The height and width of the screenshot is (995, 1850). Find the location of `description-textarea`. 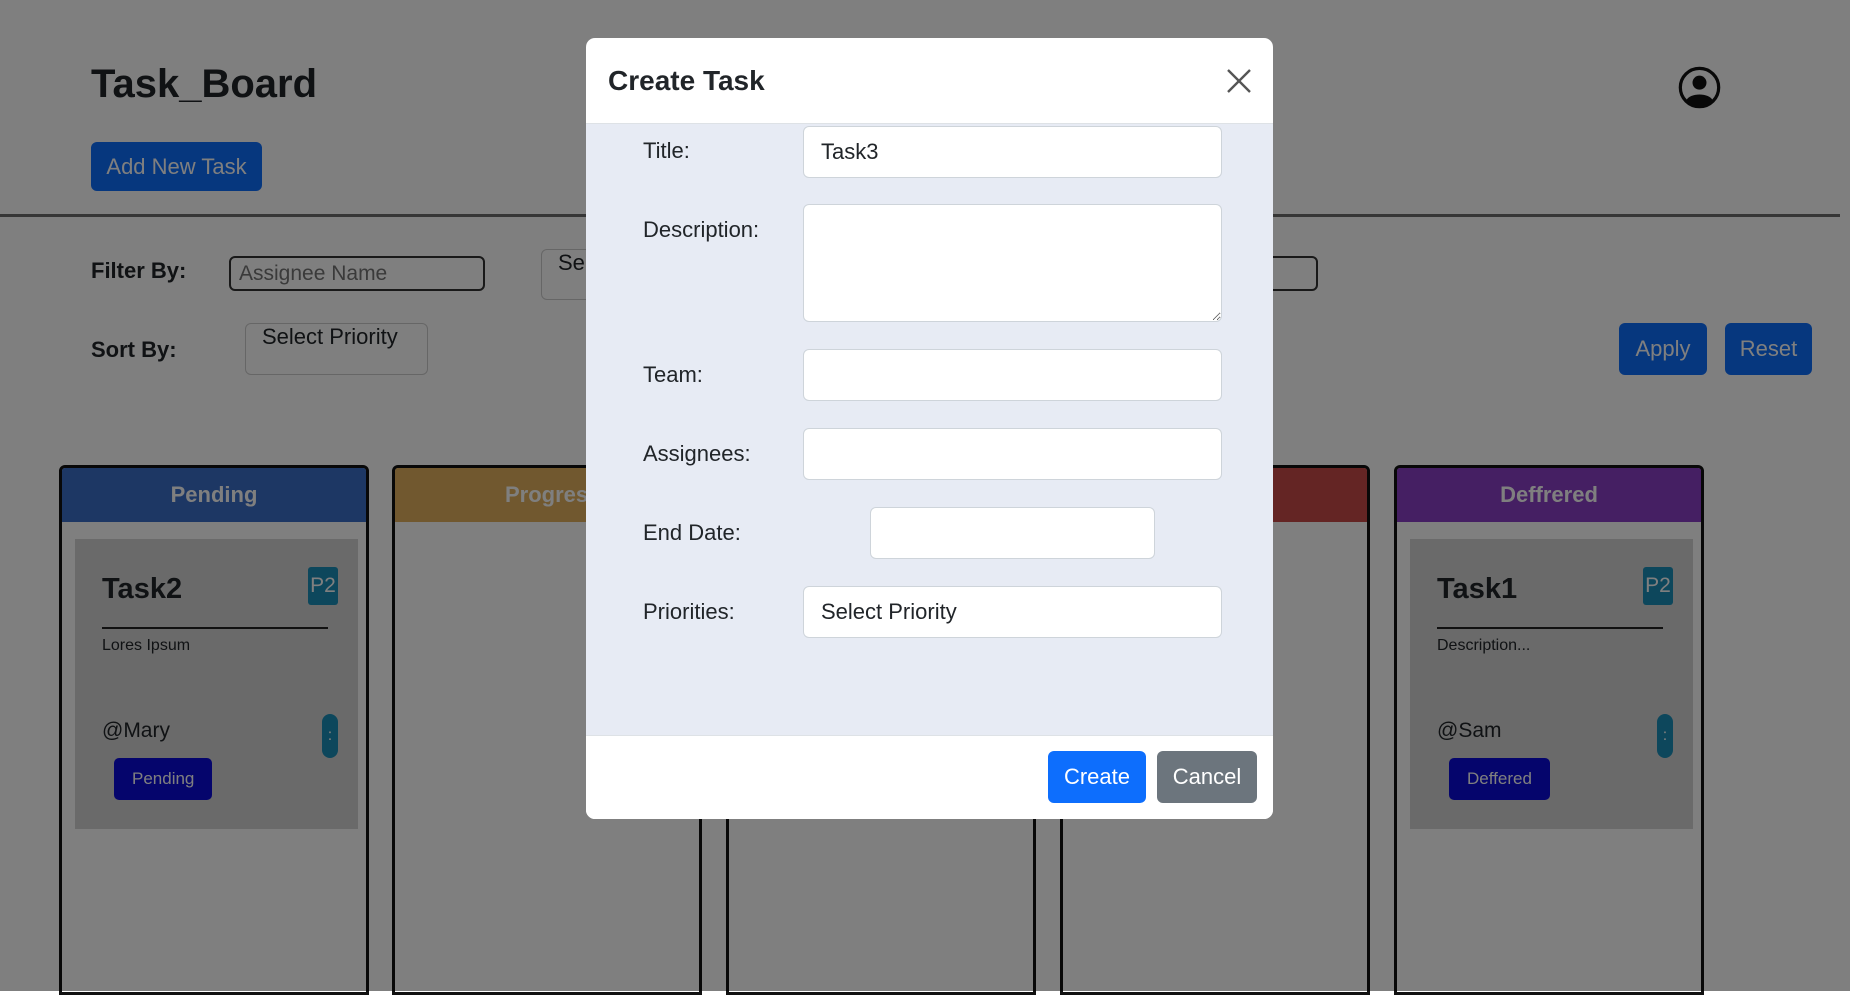

description-textarea is located at coordinates (1012, 263).